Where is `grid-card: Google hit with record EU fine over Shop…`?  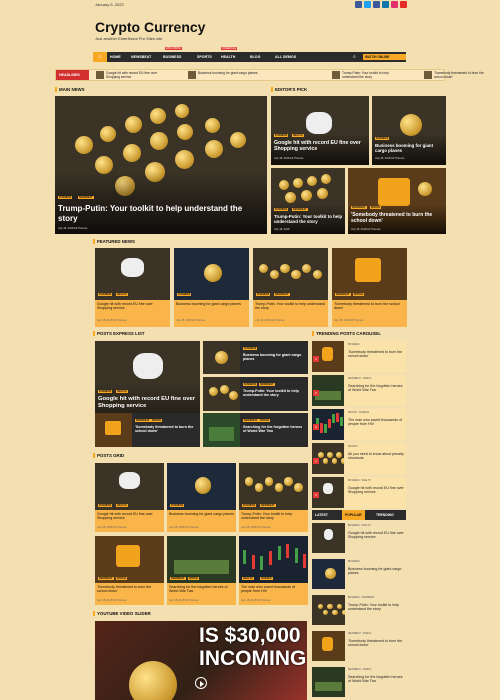 grid-card: Google hit with record EU fine over Shop… is located at coordinates (129, 521).